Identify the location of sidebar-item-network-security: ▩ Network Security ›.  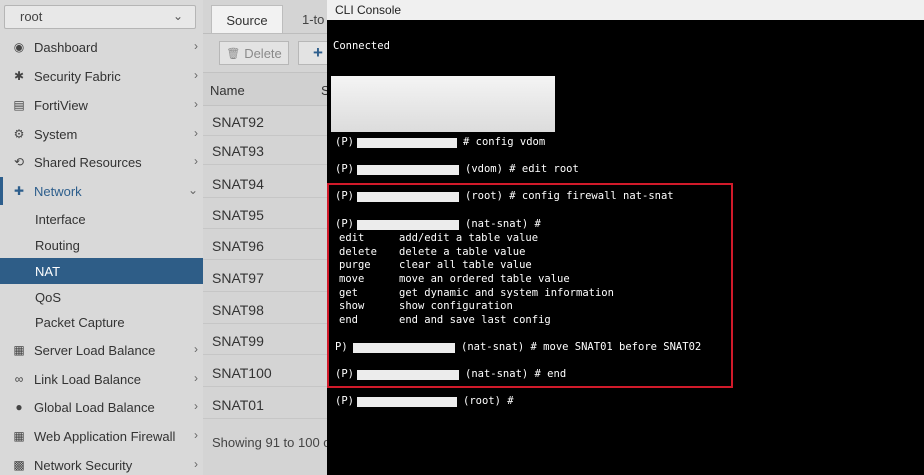
(101, 463).